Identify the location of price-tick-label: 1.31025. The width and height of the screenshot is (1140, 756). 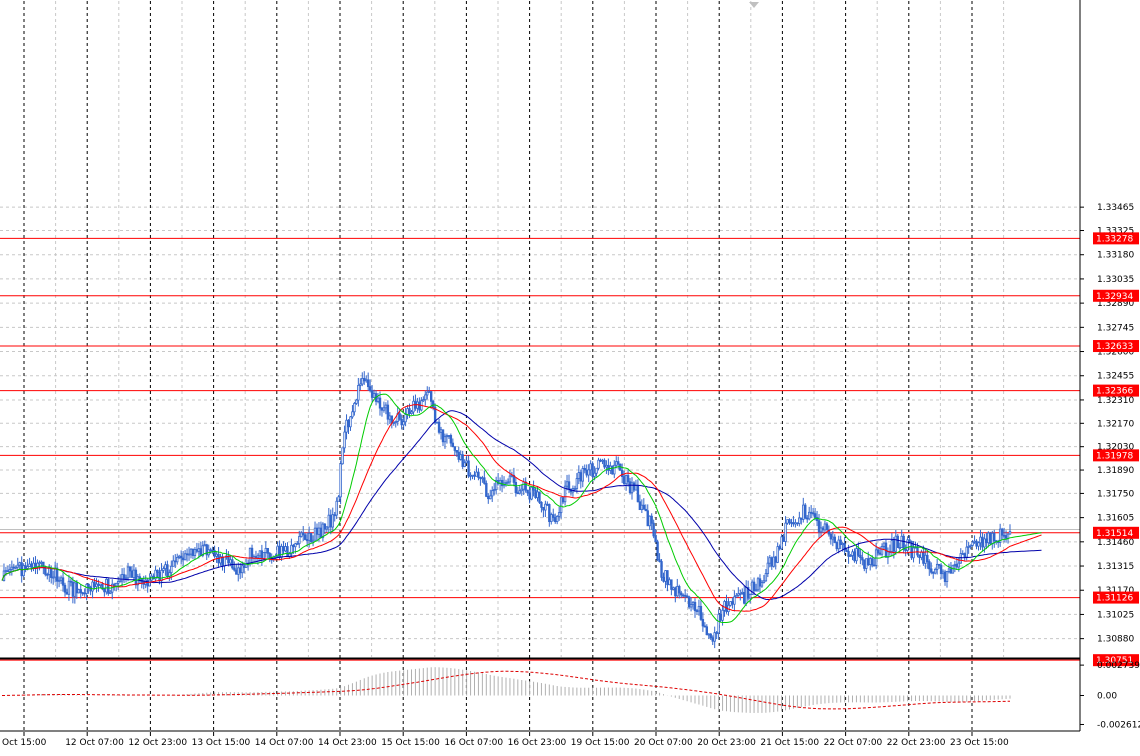
(1115, 615).